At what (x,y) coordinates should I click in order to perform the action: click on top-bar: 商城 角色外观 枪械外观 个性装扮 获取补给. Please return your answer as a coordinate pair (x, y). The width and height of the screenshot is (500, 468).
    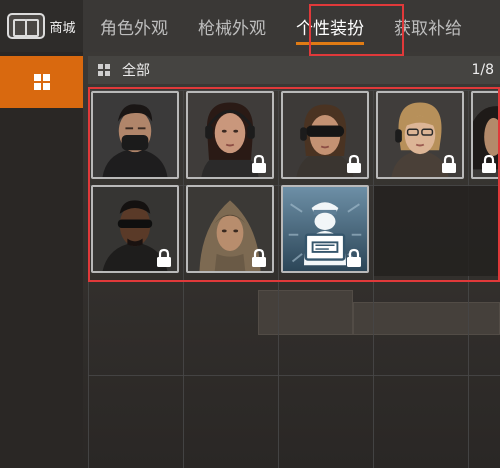
    Looking at the image, I should click on (250, 28).